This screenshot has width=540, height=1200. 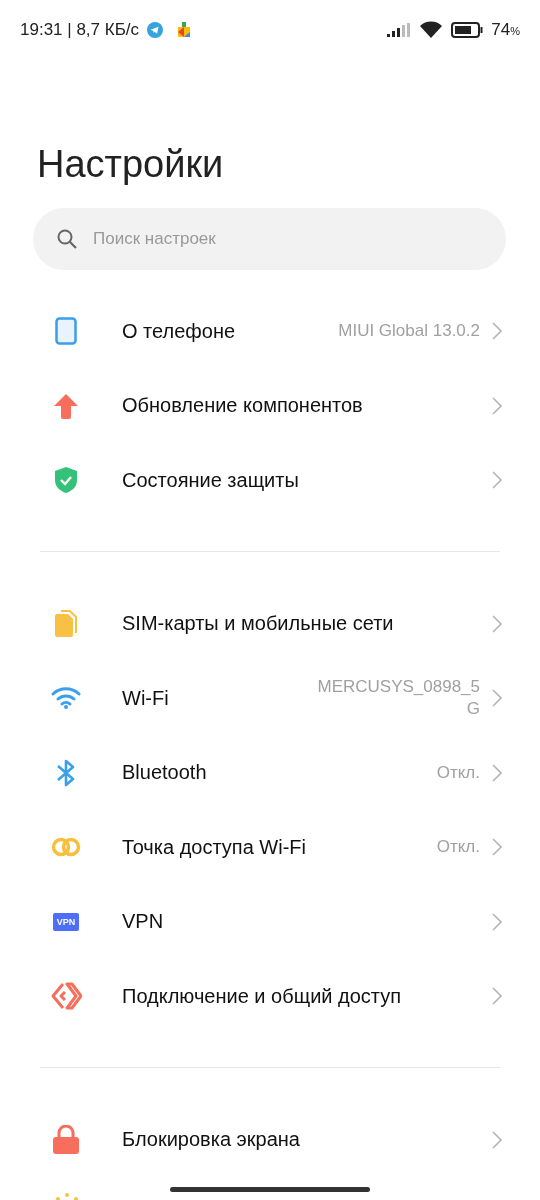 What do you see at coordinates (66, 996) in the screenshot?
I see `share-icon` at bounding box center [66, 996].